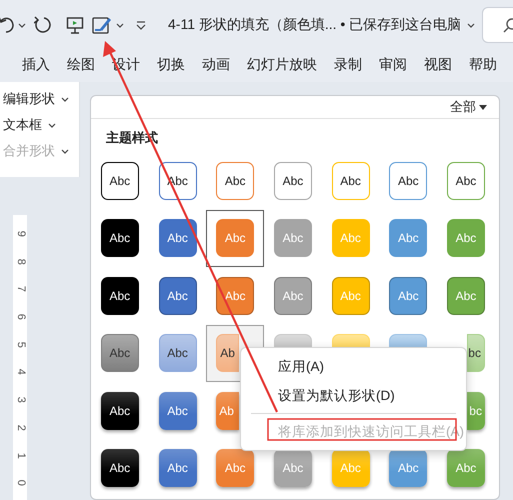 The height and width of the screenshot is (500, 513). What do you see at coordinates (21, 261) in the screenshot?
I see `ruler-number: 8` at bounding box center [21, 261].